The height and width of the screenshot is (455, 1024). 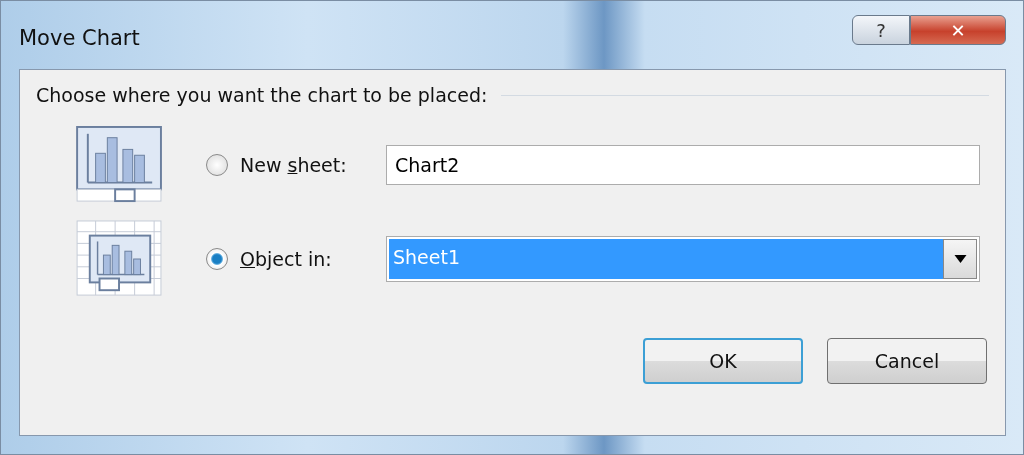 I want to click on option-label: New sheet:, so click(x=294, y=165).